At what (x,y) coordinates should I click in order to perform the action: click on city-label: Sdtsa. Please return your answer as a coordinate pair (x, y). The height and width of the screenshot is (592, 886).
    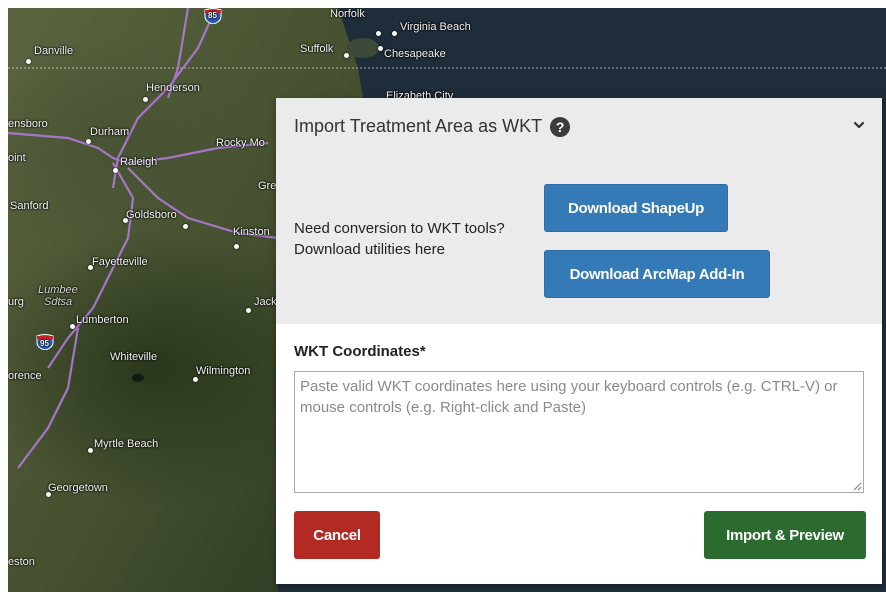
    Looking at the image, I should click on (58, 302).